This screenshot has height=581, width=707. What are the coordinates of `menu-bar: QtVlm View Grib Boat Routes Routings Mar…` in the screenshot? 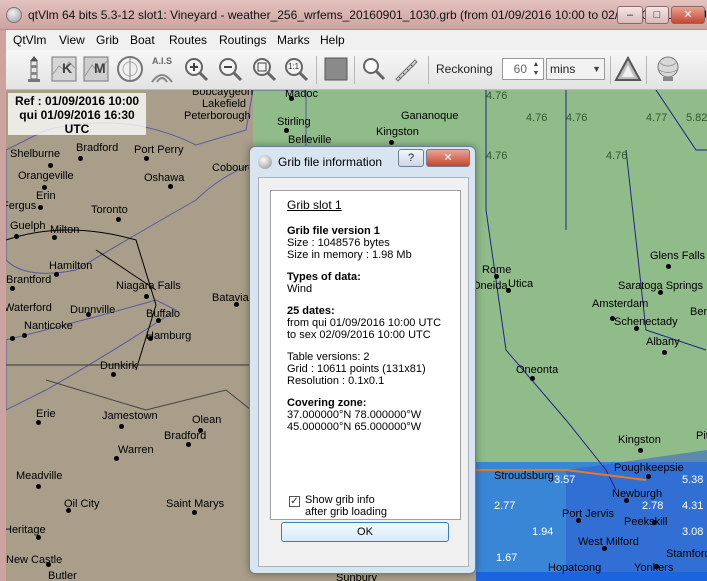 It's located at (356, 40).